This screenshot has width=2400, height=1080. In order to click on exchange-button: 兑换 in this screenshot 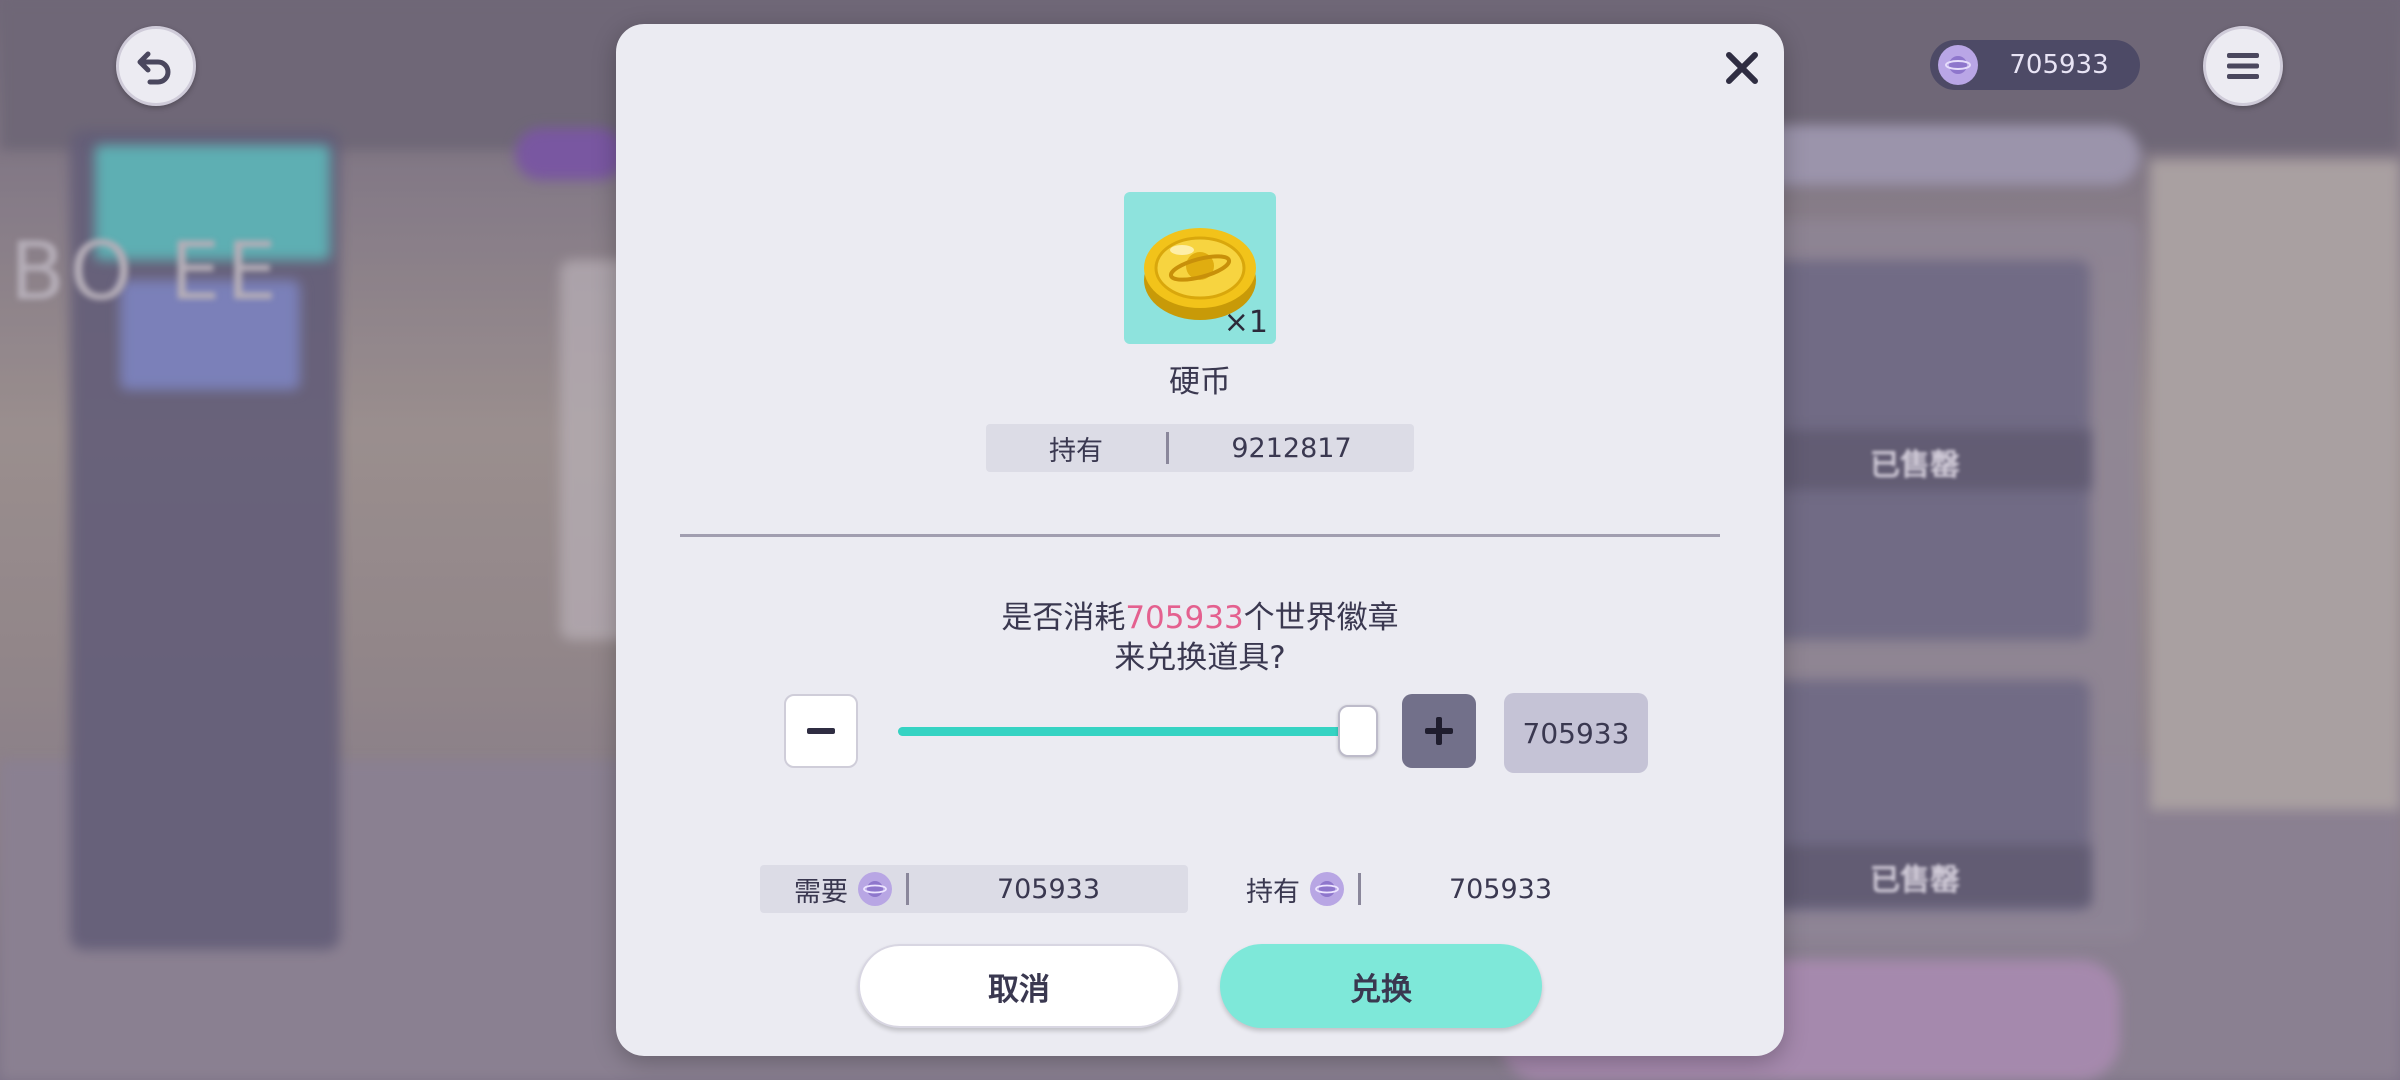, I will do `click(1381, 986)`.